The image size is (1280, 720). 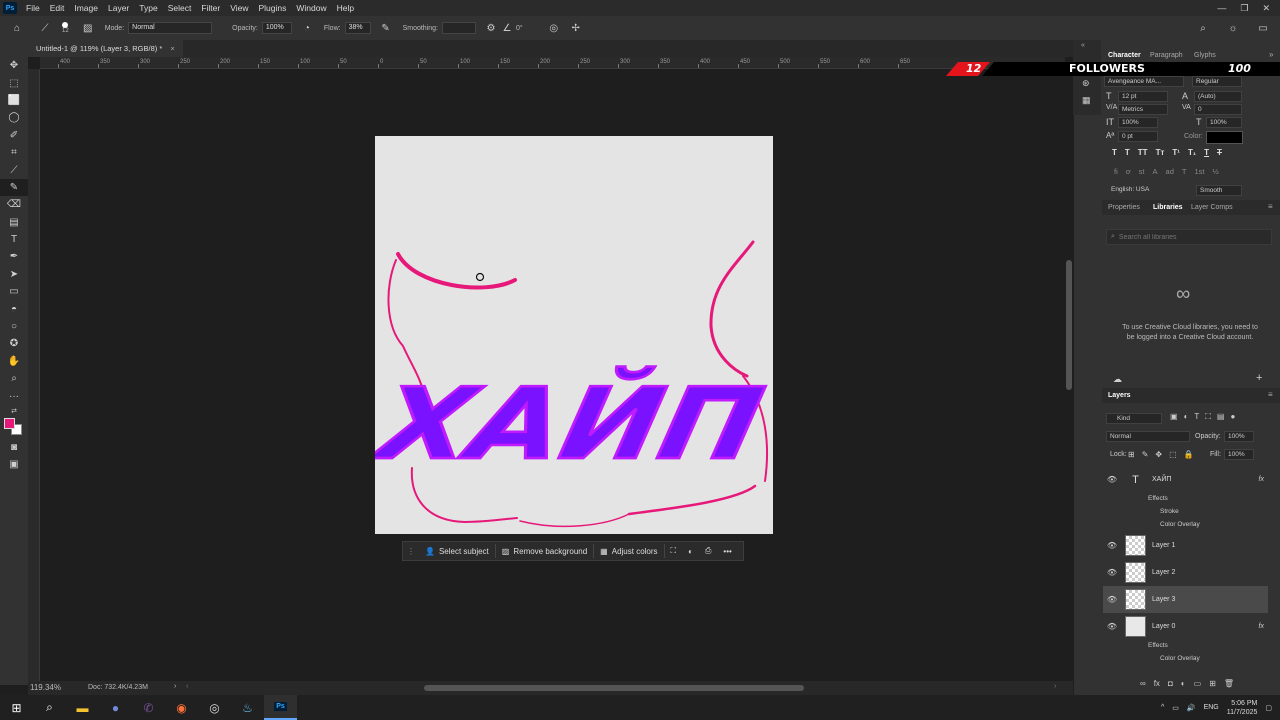 What do you see at coordinates (14, 187) in the screenshot?
I see `brush-tool-icon: ✎` at bounding box center [14, 187].